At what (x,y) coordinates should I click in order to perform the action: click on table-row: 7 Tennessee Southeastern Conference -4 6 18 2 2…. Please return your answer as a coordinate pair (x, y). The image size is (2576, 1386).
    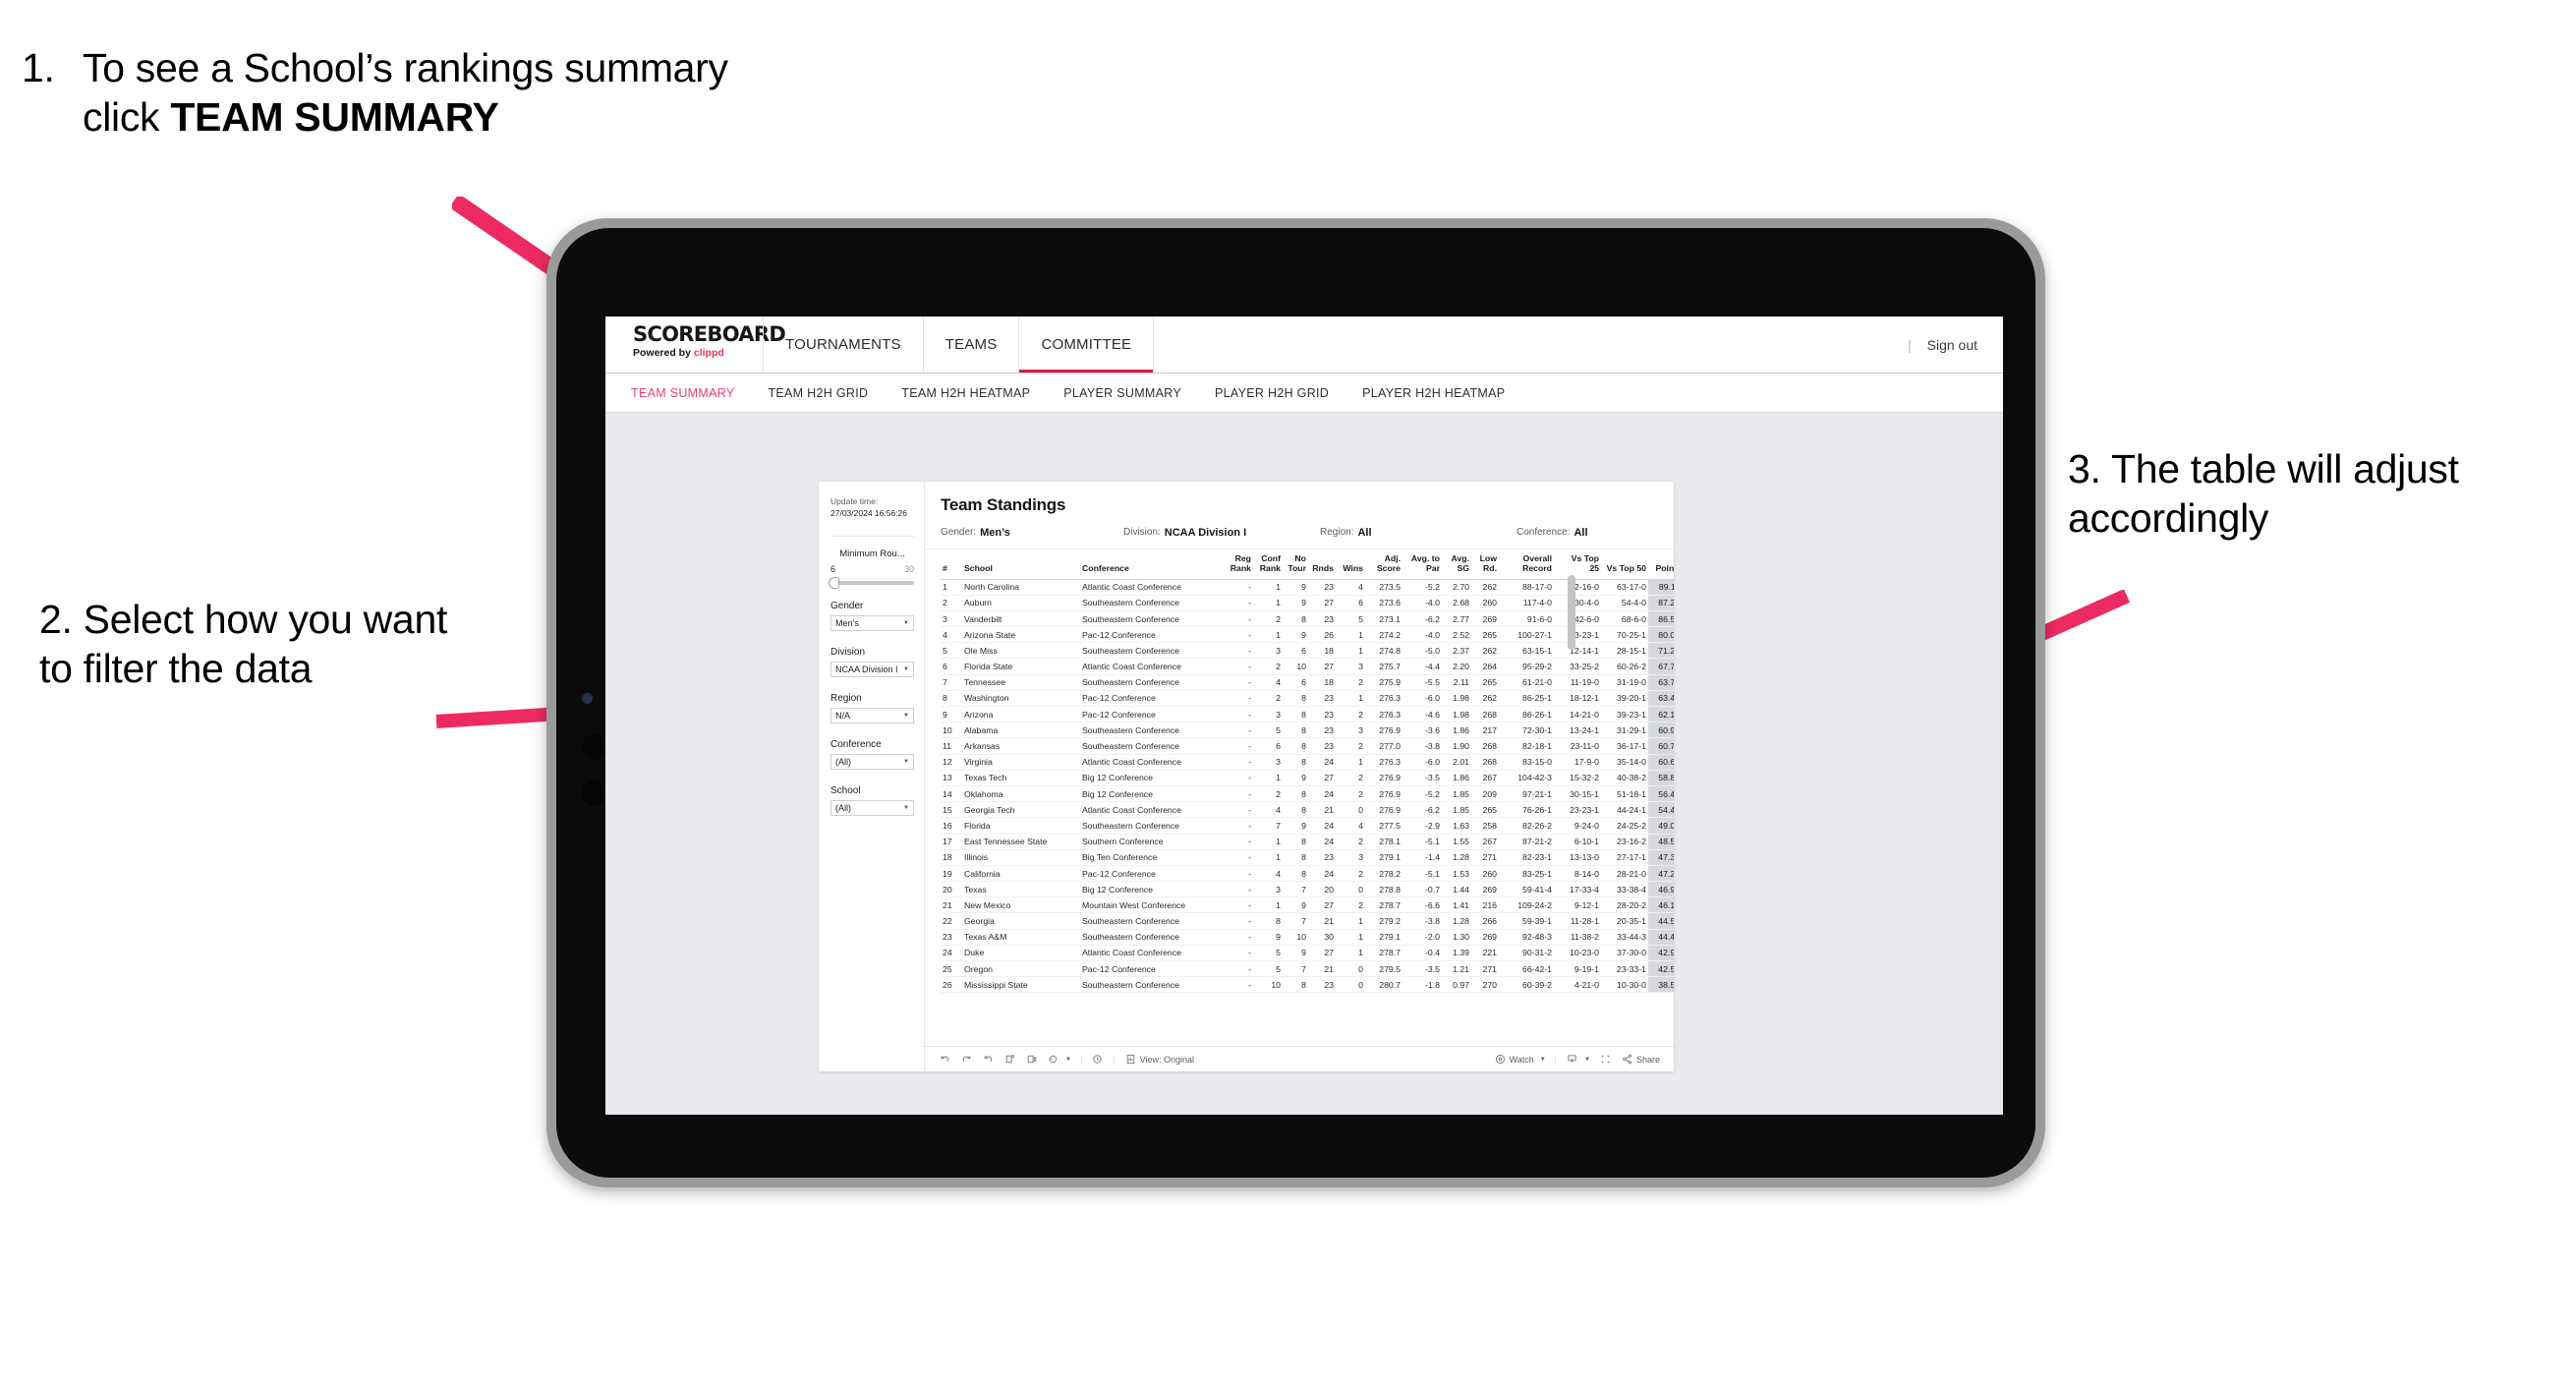
    Looking at the image, I should click on (1308, 682).